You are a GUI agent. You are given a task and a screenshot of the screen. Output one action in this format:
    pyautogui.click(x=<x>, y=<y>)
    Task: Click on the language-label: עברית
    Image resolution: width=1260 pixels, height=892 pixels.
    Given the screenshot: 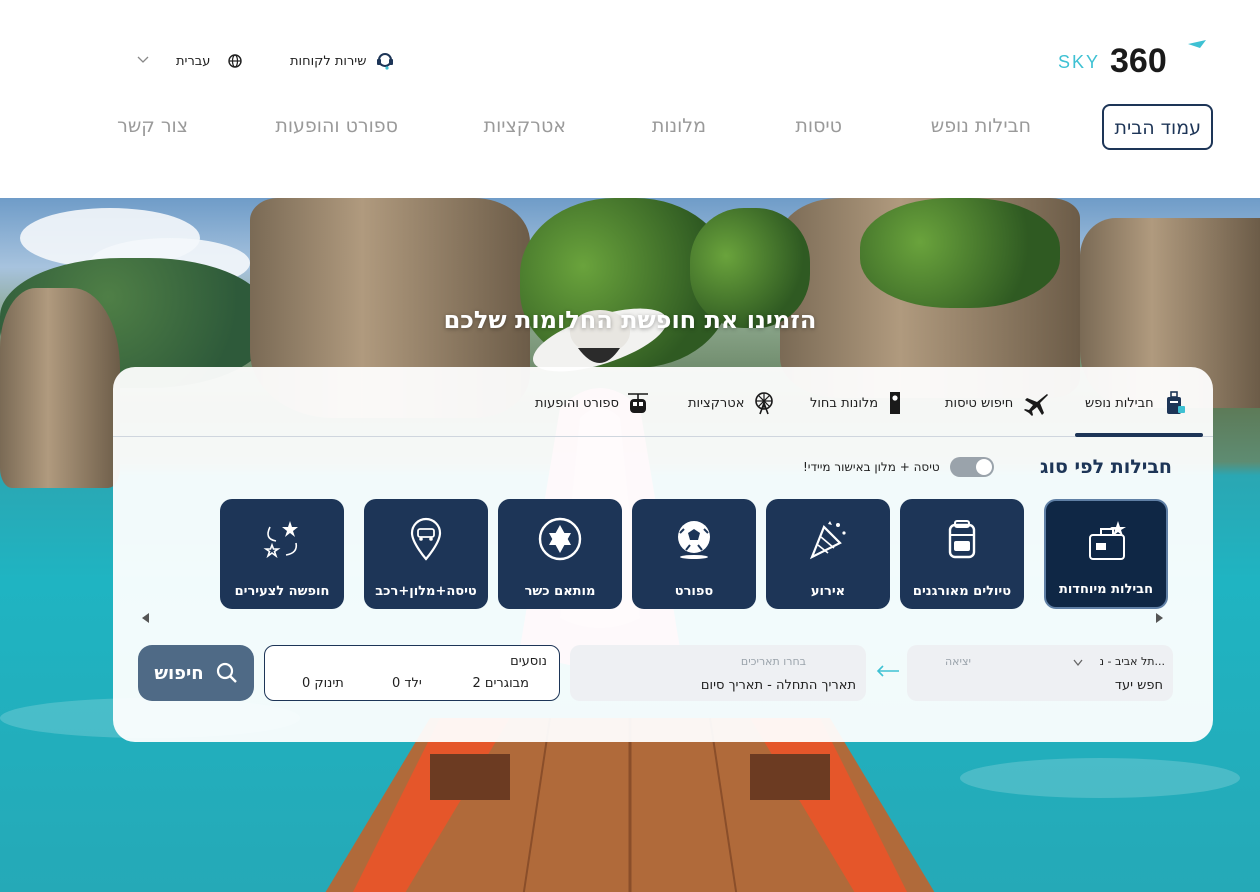 What is the action you would take?
    pyautogui.click(x=193, y=61)
    